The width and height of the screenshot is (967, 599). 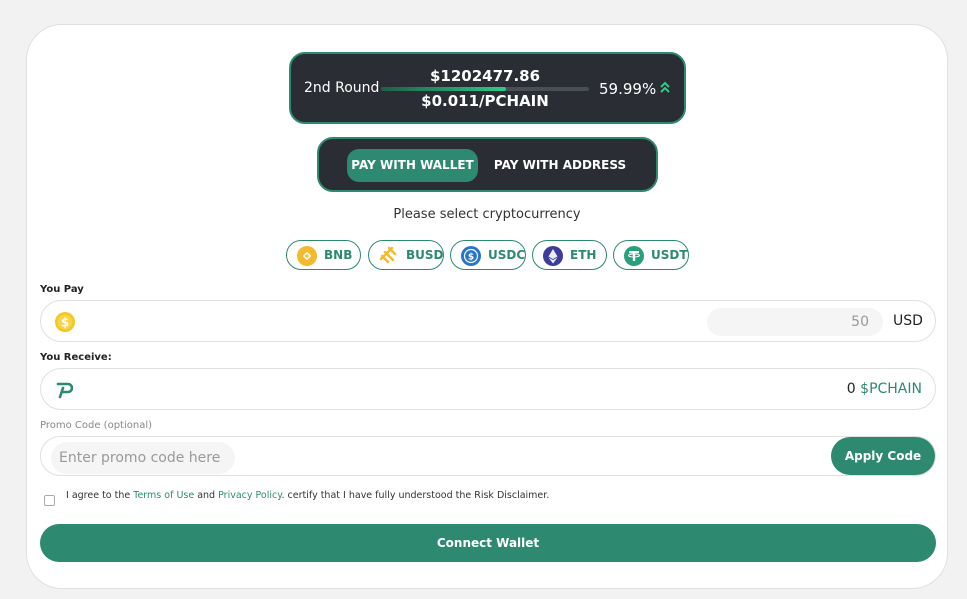 What do you see at coordinates (795, 322) in the screenshot?
I see `pay-amount-input: 50` at bounding box center [795, 322].